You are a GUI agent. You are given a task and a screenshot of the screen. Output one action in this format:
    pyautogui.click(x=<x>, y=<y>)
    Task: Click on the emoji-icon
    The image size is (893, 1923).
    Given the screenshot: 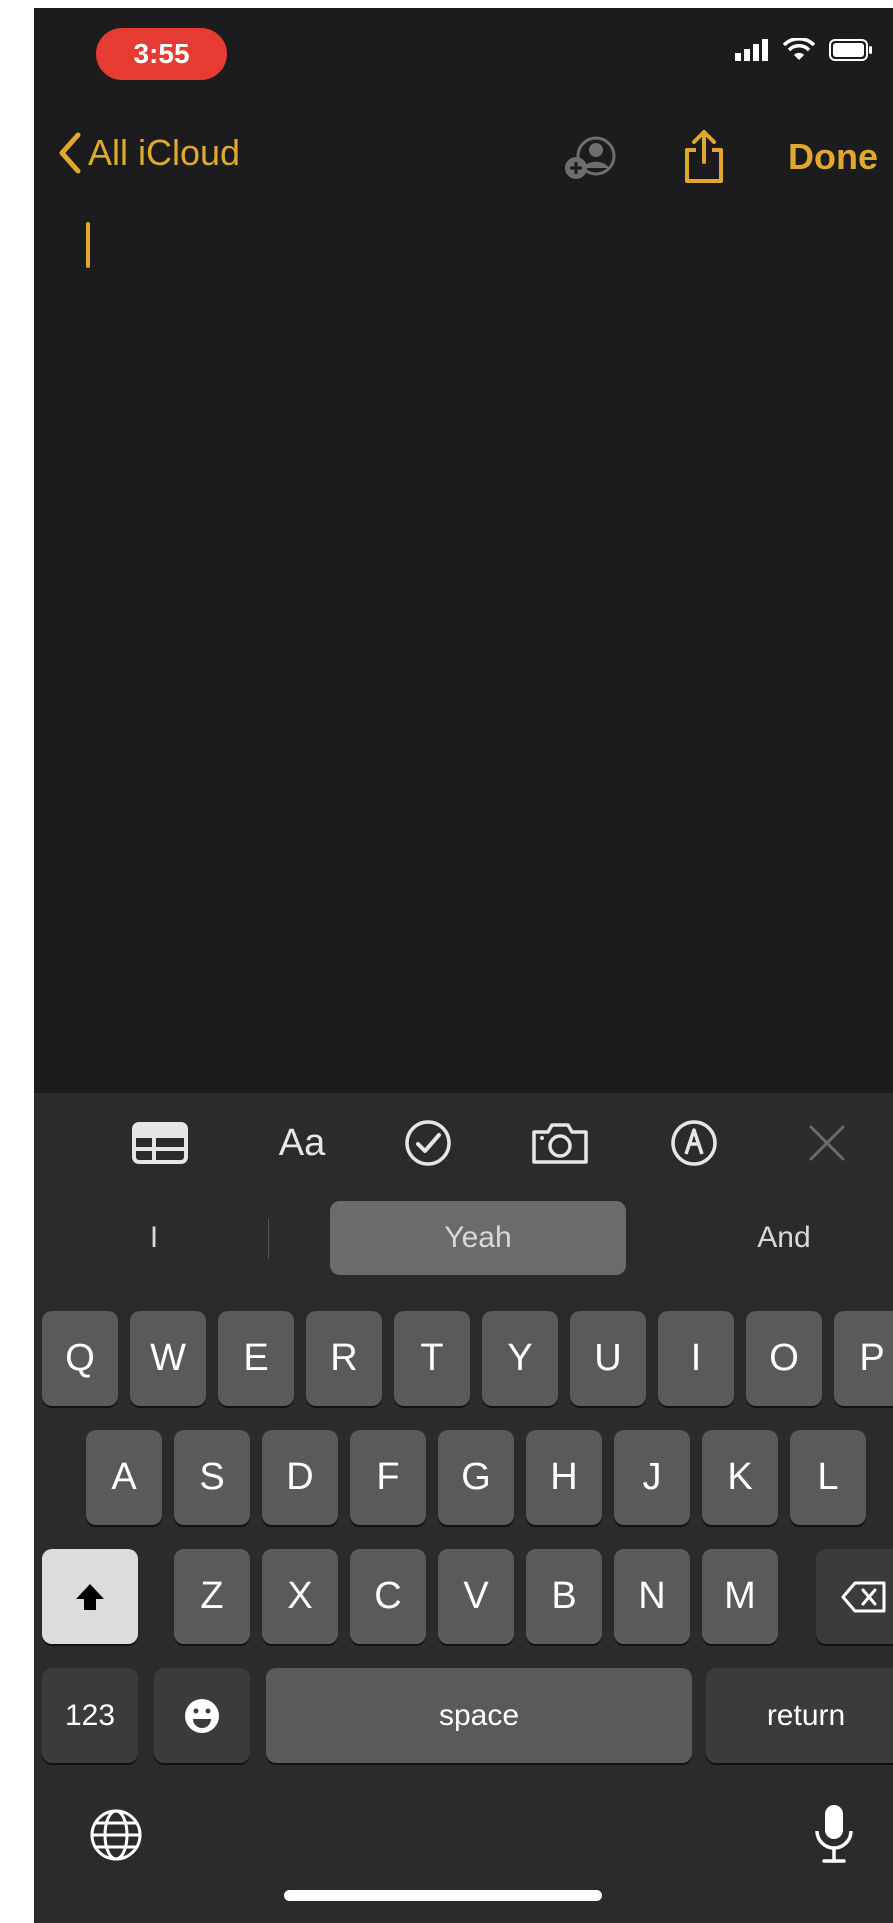 What is the action you would take?
    pyautogui.click(x=202, y=1715)
    